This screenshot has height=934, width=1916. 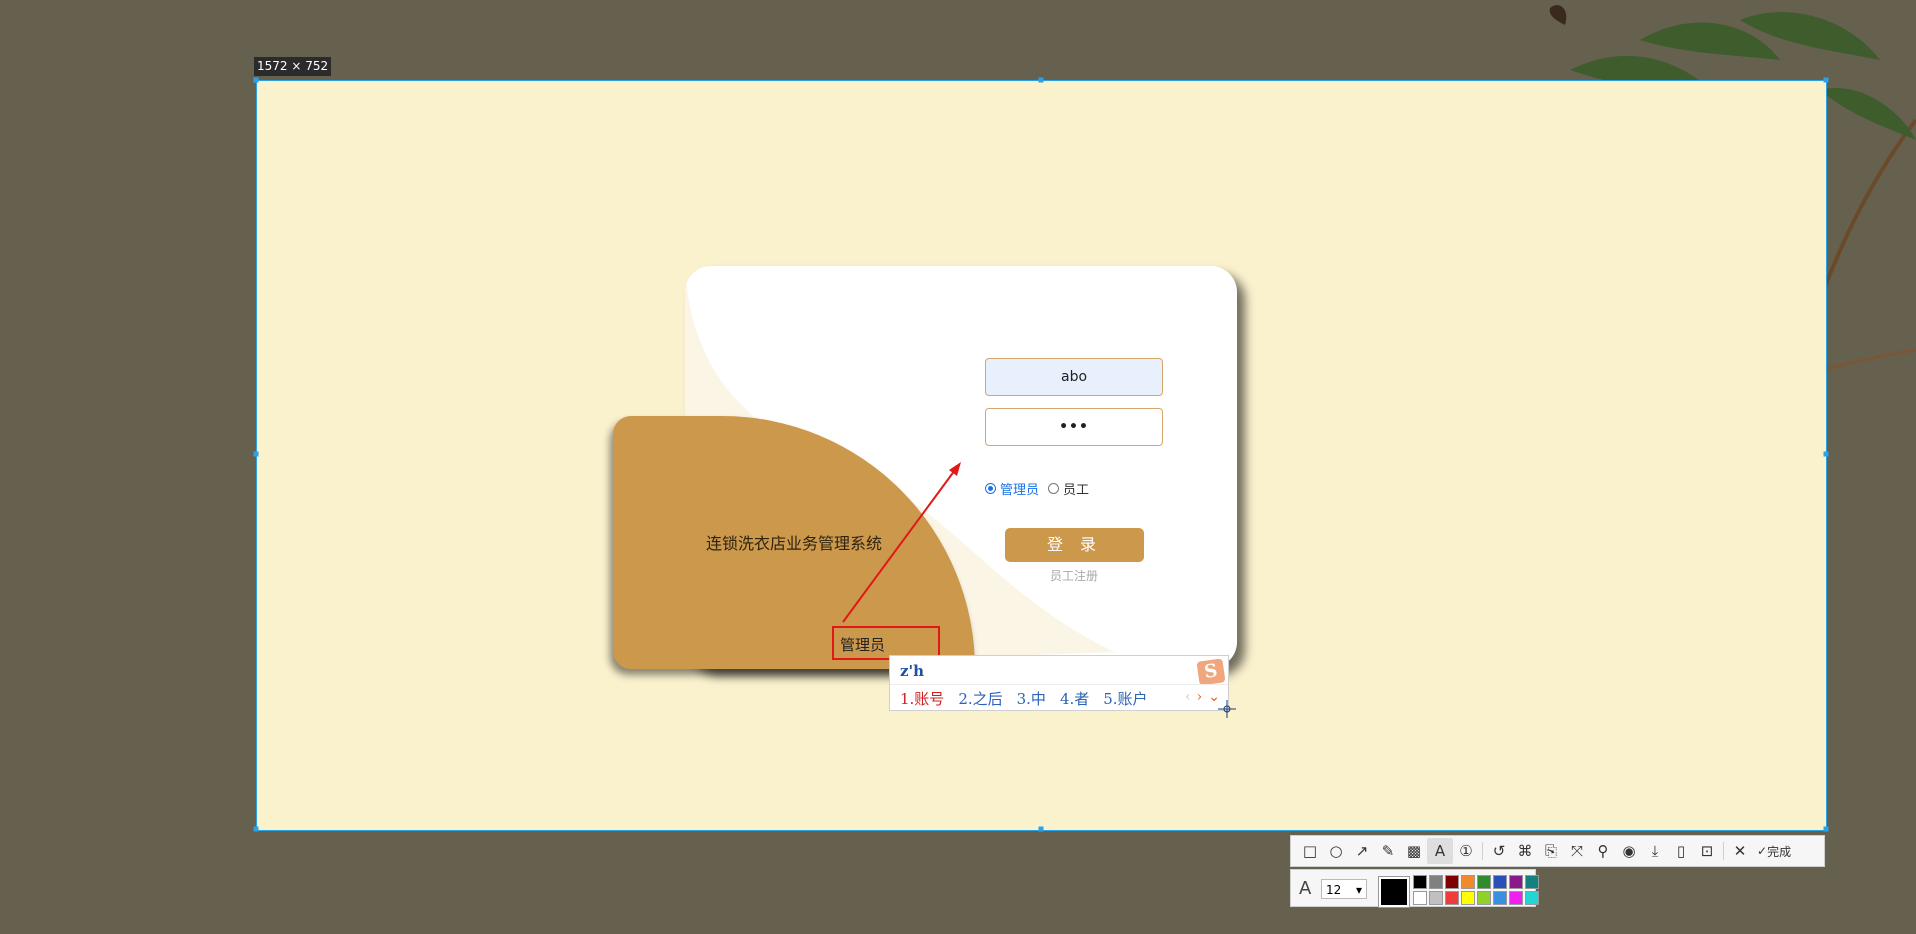 I want to click on done-label: 完成, so click(x=1779, y=851).